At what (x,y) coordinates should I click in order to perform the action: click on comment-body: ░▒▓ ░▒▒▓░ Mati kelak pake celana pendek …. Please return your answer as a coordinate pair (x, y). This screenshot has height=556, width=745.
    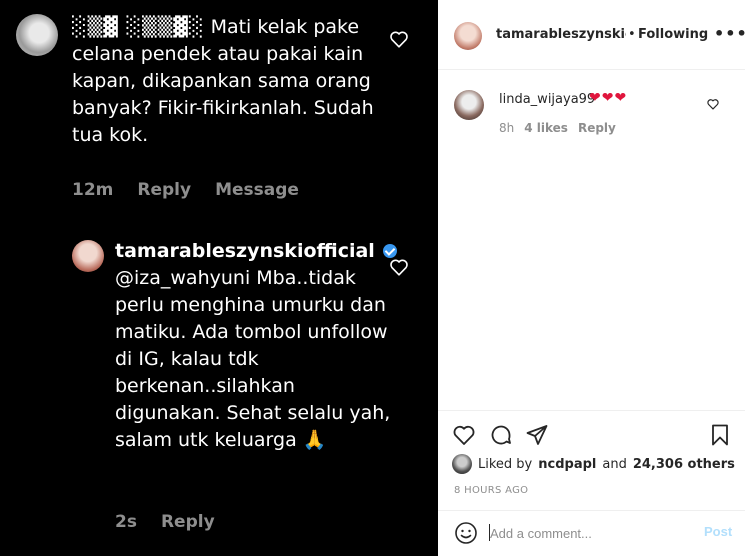
    Looking at the image, I should click on (237, 81).